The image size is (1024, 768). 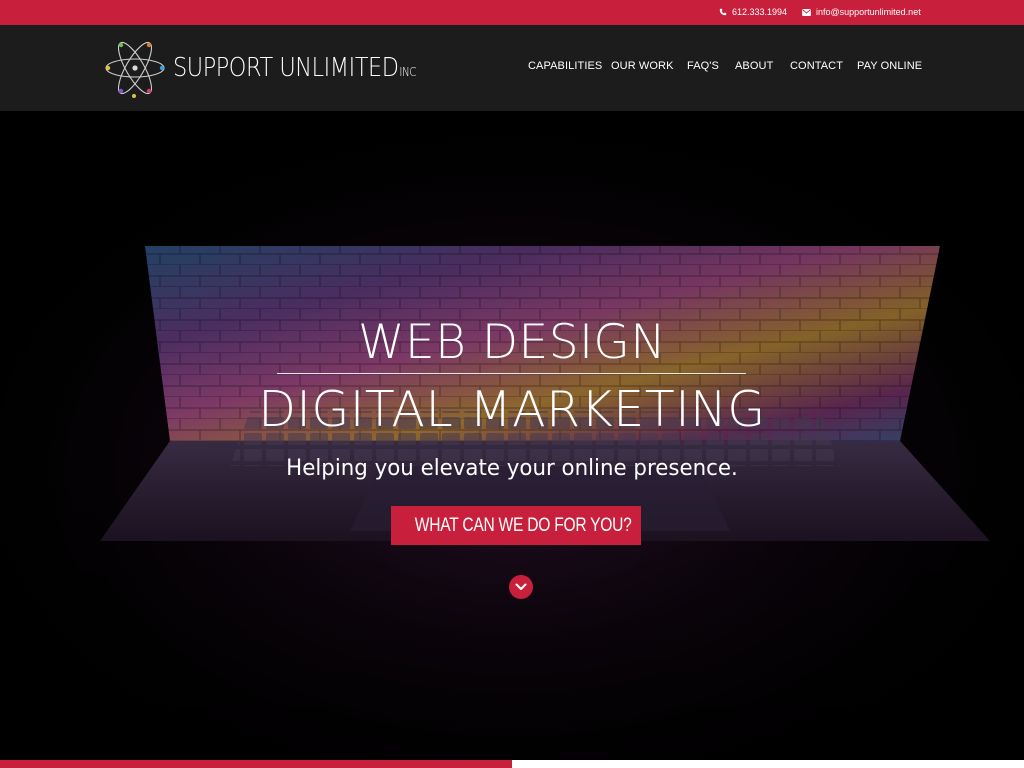 I want to click on phone-contact: 612.333.1994, so click(x=753, y=12).